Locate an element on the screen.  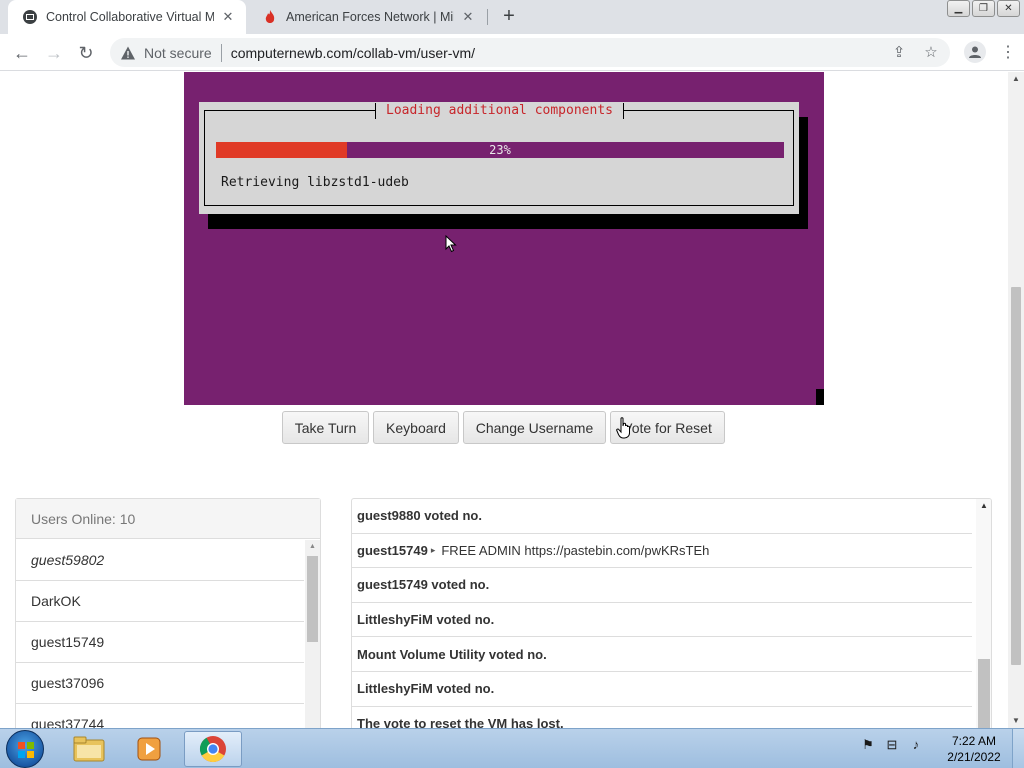
page-scrollbar: ▲ ▼ is located at coordinates (1016, 400).